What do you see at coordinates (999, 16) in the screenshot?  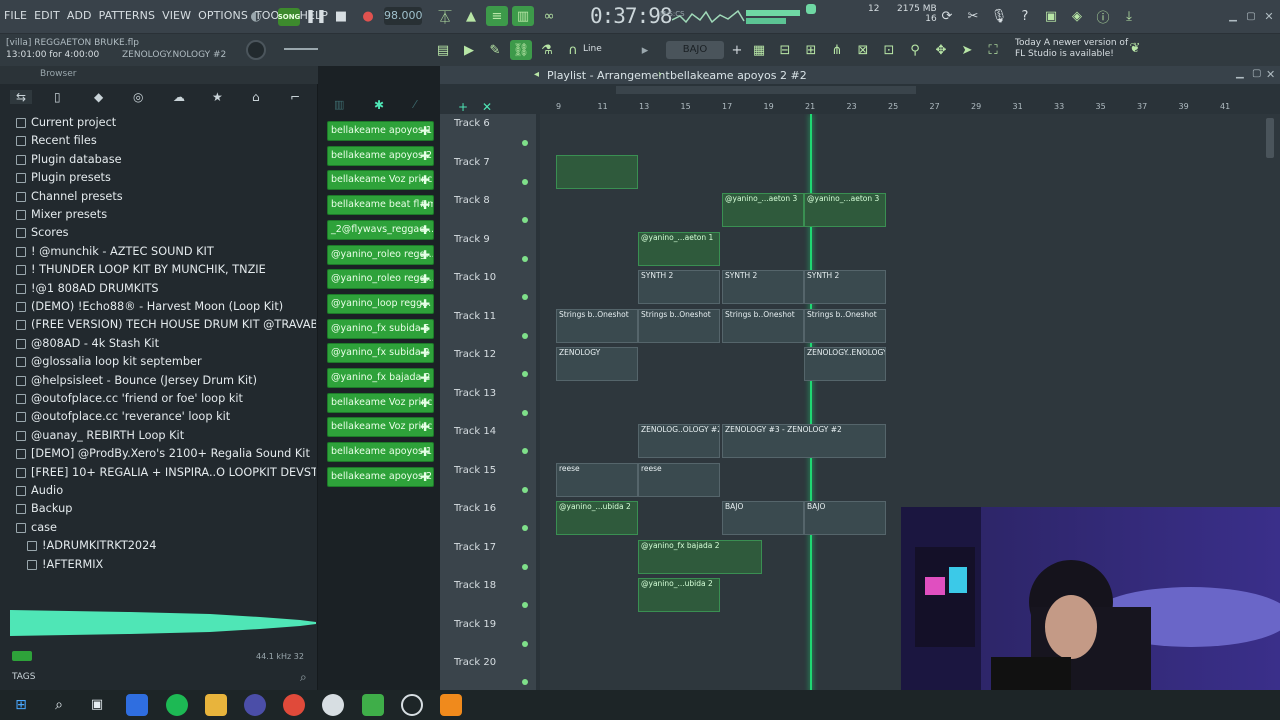 I see `mic-icon: 🎙` at bounding box center [999, 16].